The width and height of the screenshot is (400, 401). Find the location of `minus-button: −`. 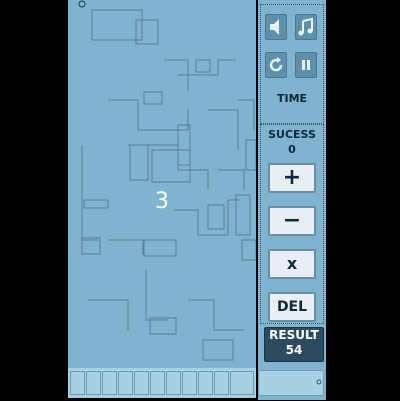

minus-button: − is located at coordinates (292, 221).